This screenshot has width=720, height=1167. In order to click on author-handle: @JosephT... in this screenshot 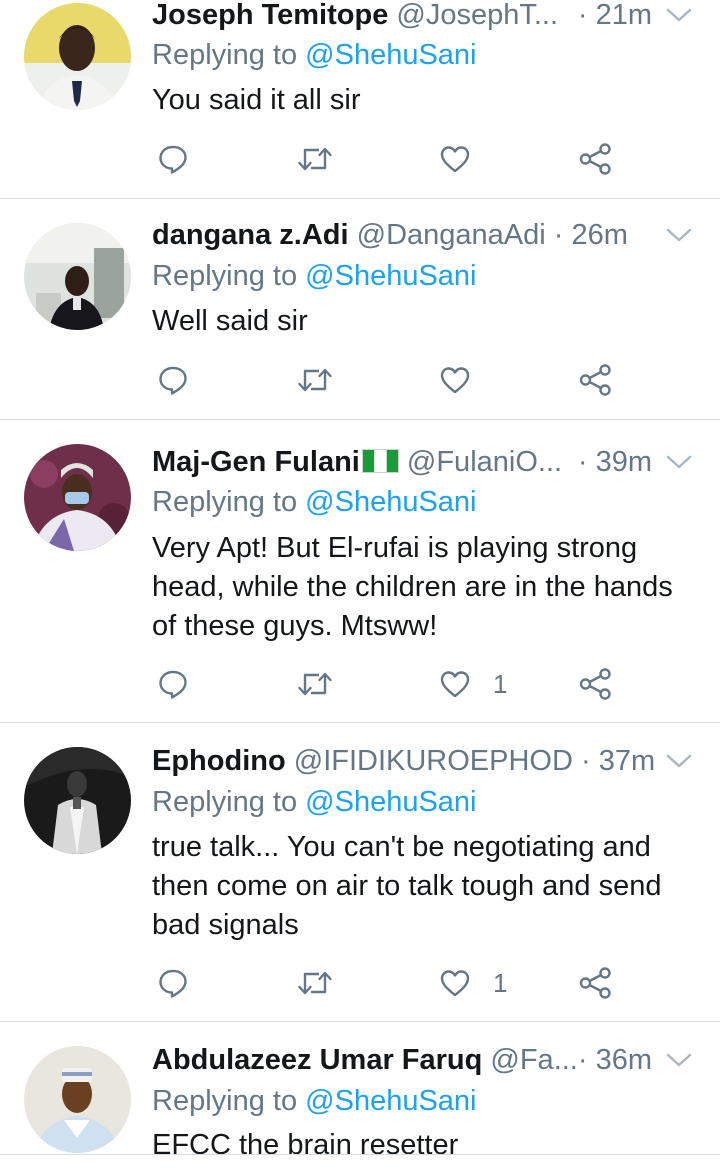, I will do `click(477, 15)`.